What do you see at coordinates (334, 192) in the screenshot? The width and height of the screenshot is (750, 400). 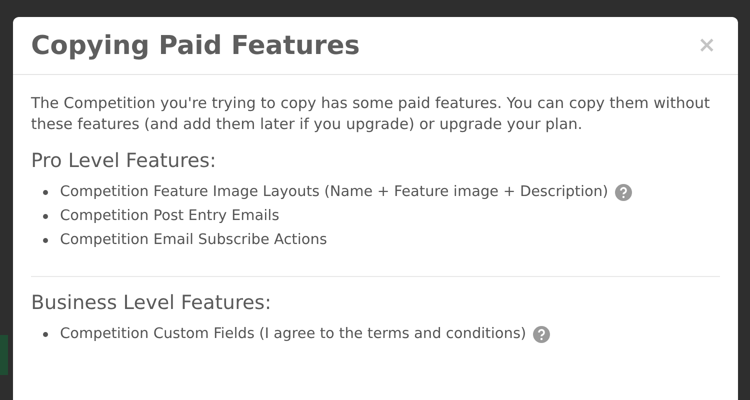 I see `feature-item: Competition Feature Image Layouts (Name + Feature image + Description)` at bounding box center [334, 192].